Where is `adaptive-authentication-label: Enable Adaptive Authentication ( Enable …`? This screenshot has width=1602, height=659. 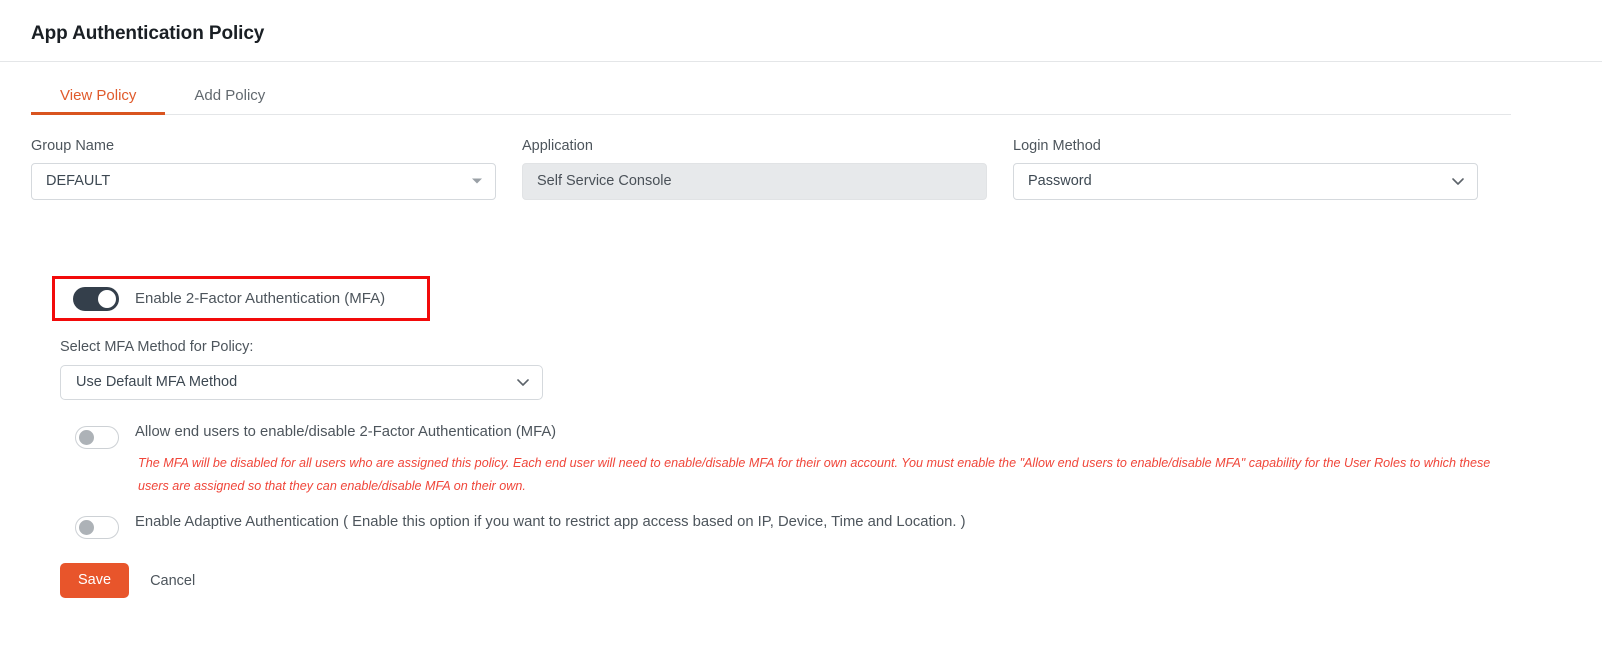
adaptive-authentication-label: Enable Adaptive Authentication ( Enable … is located at coordinates (550, 522).